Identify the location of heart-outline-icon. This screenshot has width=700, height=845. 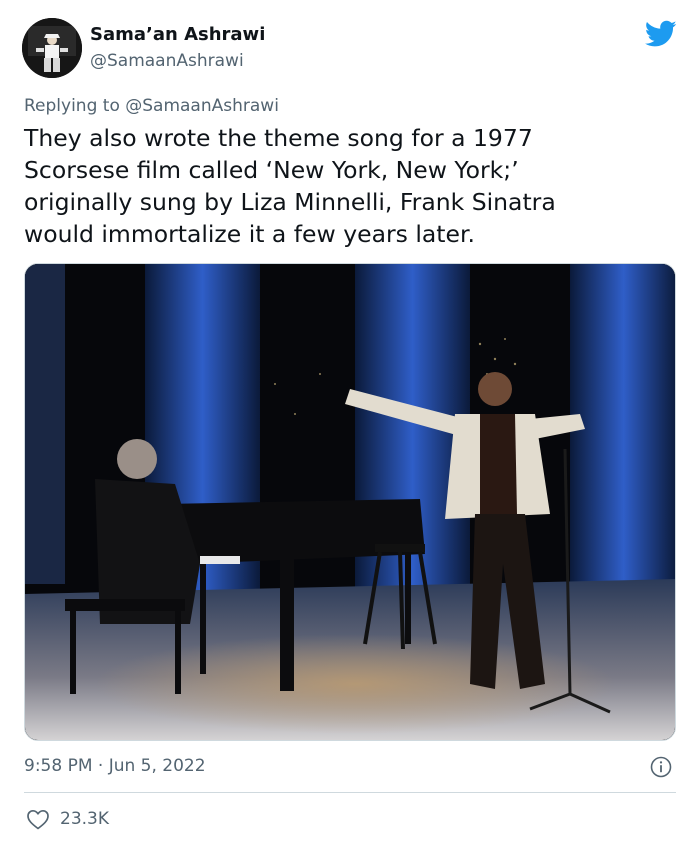
(38, 819).